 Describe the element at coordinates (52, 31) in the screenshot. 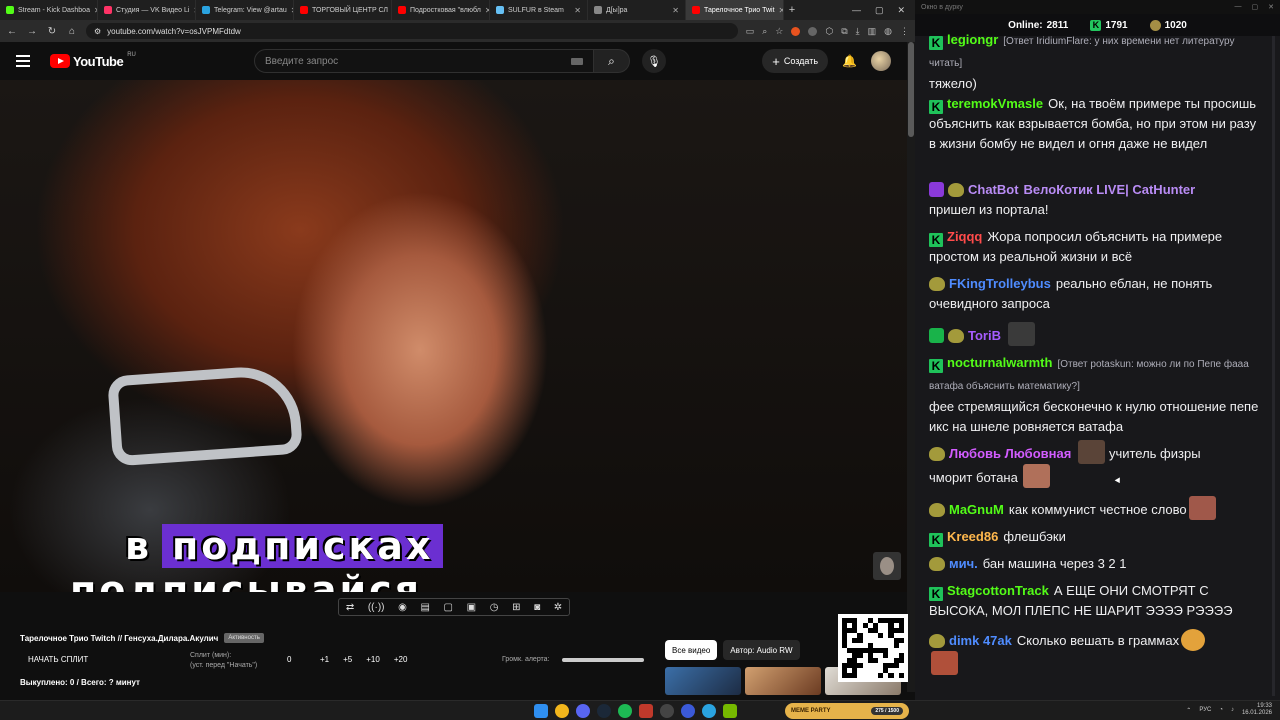

I see `reload-icon: ↻` at that location.